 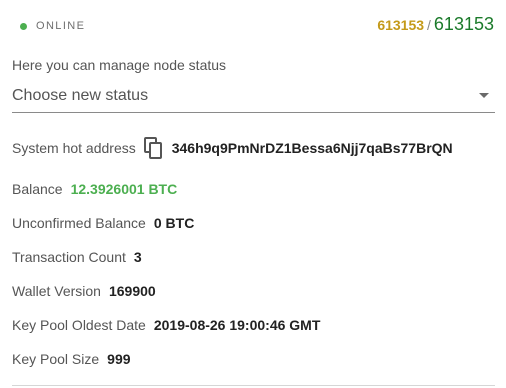 What do you see at coordinates (237, 325) in the screenshot?
I see `keypool-oldest-date-value: 2019-08-26 19:00:46 GMT` at bounding box center [237, 325].